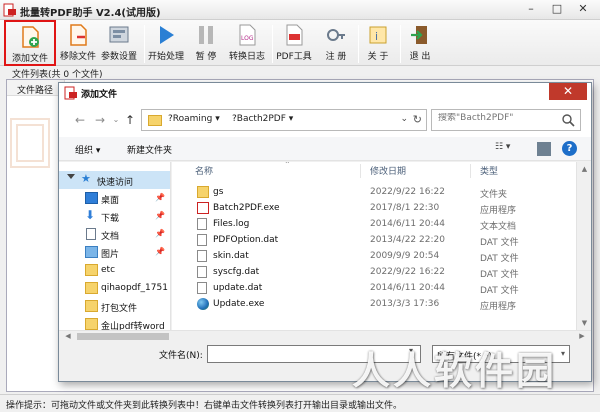  I want to click on pdf-tools-button: PDF工具, so click(294, 43).